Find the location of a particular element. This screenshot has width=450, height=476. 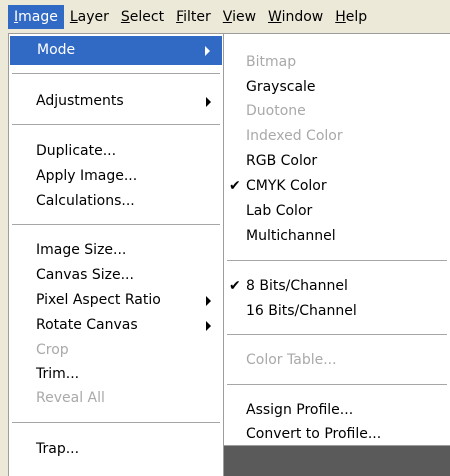

menu-item-adjustments: Adjustments is located at coordinates (116, 101).